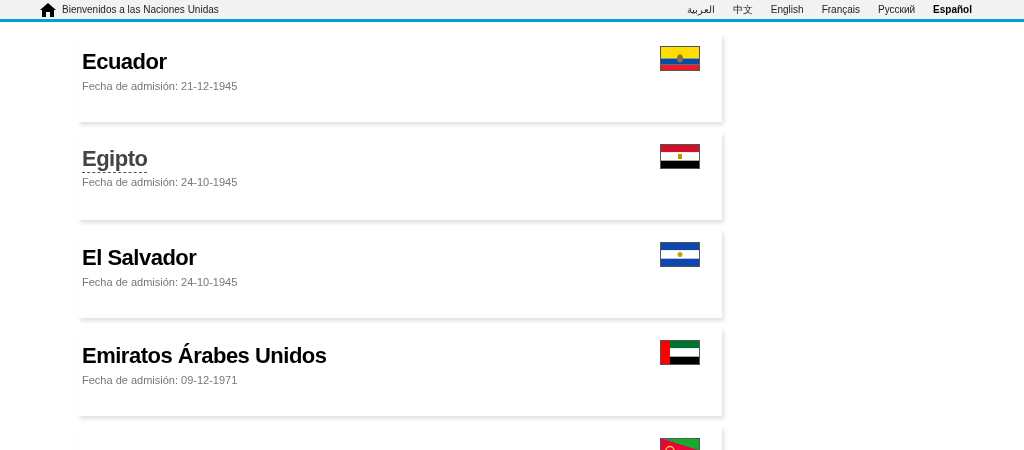  I want to click on language-link: العربية, so click(700, 9).